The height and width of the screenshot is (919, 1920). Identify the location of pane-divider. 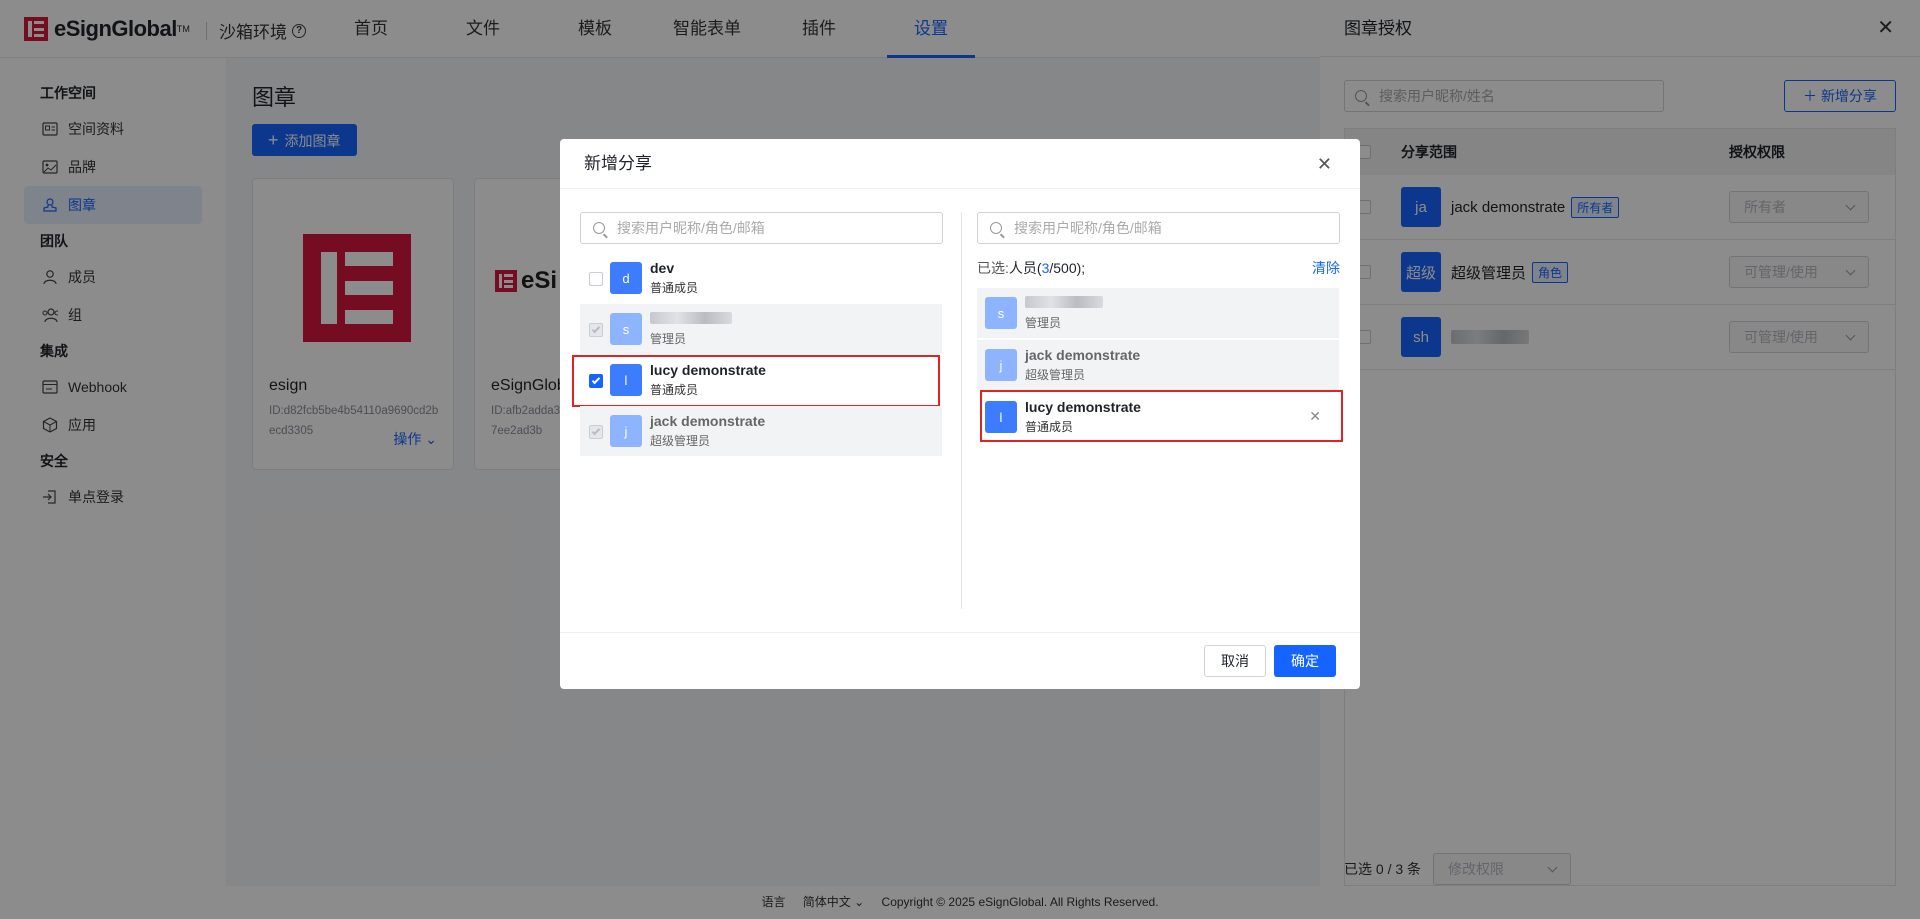
(961, 410).